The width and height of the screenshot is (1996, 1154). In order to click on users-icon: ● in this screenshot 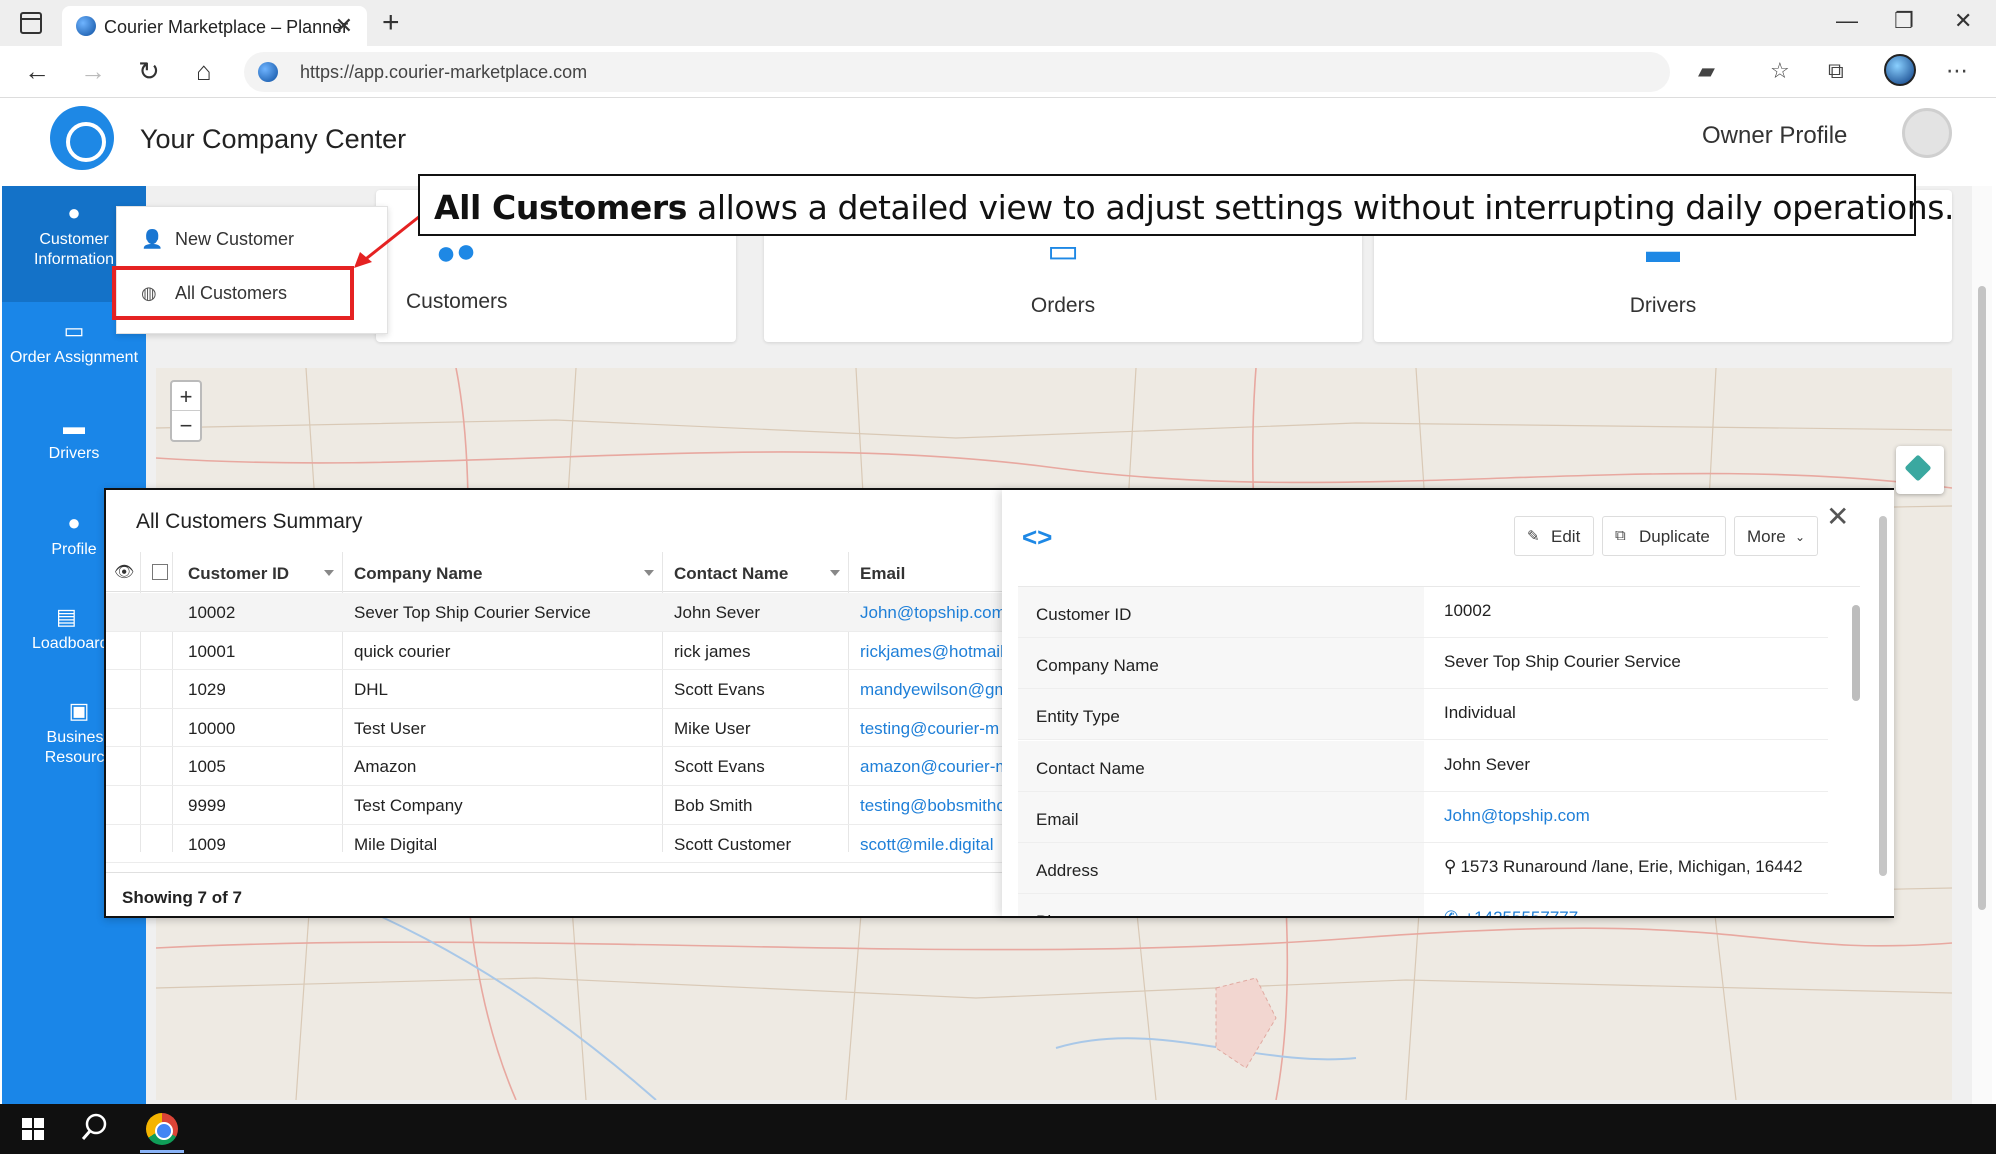, I will do `click(74, 522)`.